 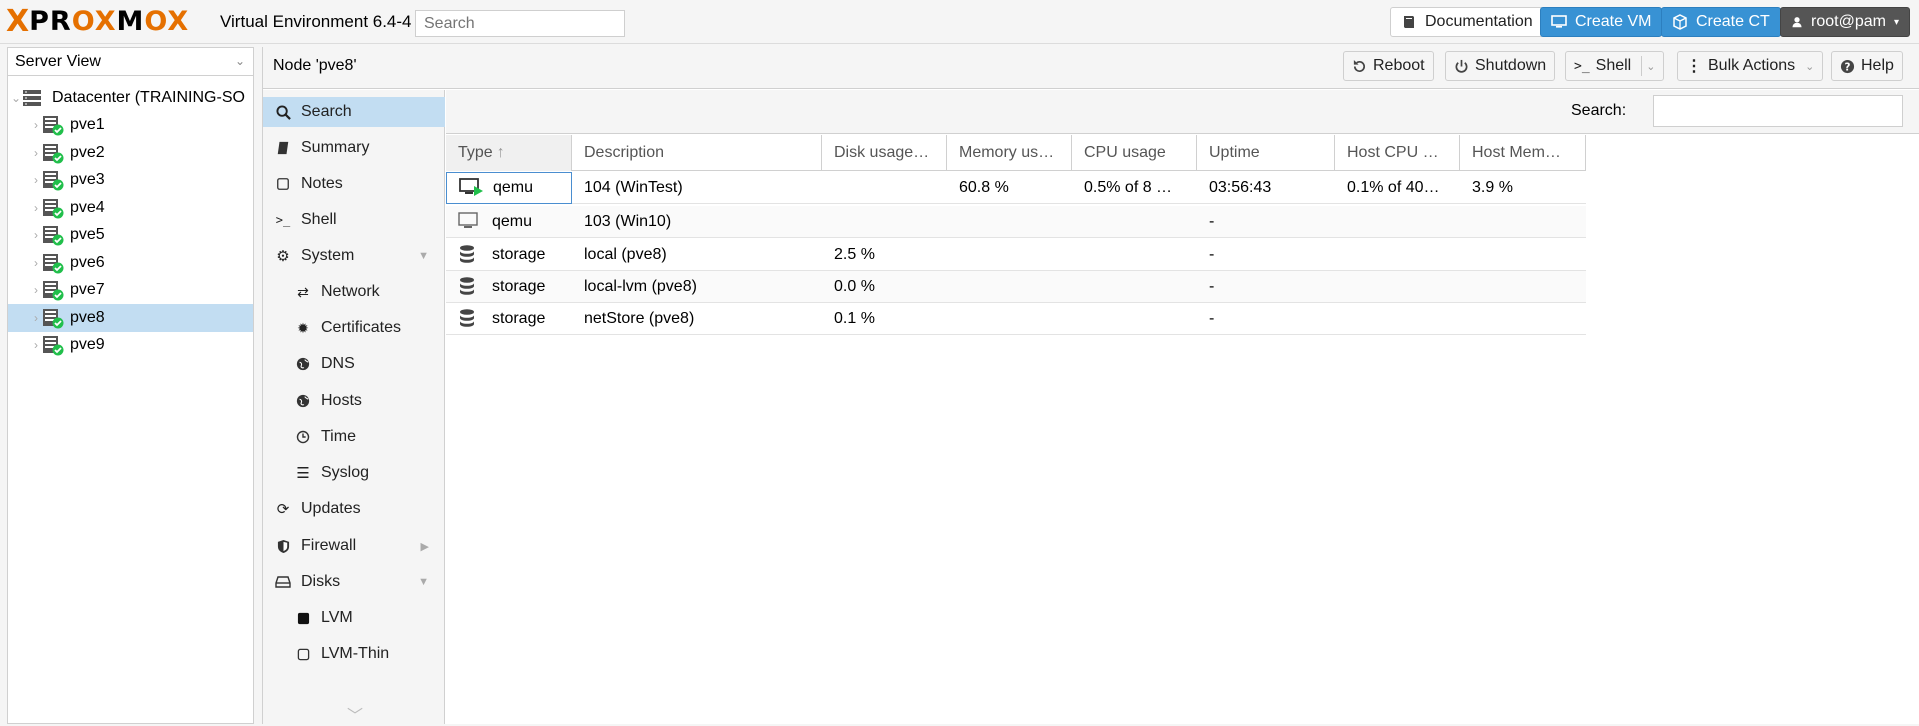 I want to click on create-vm-button: Create VM, so click(x=1601, y=22).